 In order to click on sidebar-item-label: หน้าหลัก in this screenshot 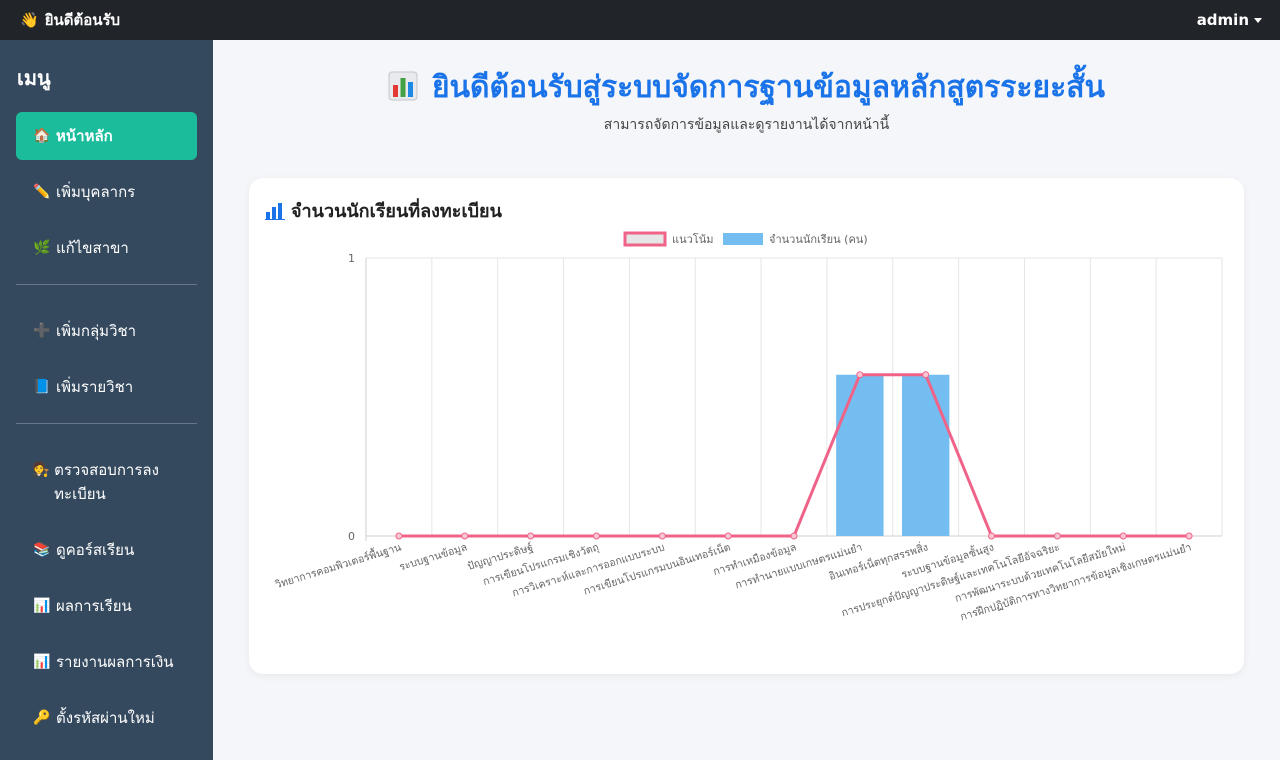, I will do `click(84, 136)`.